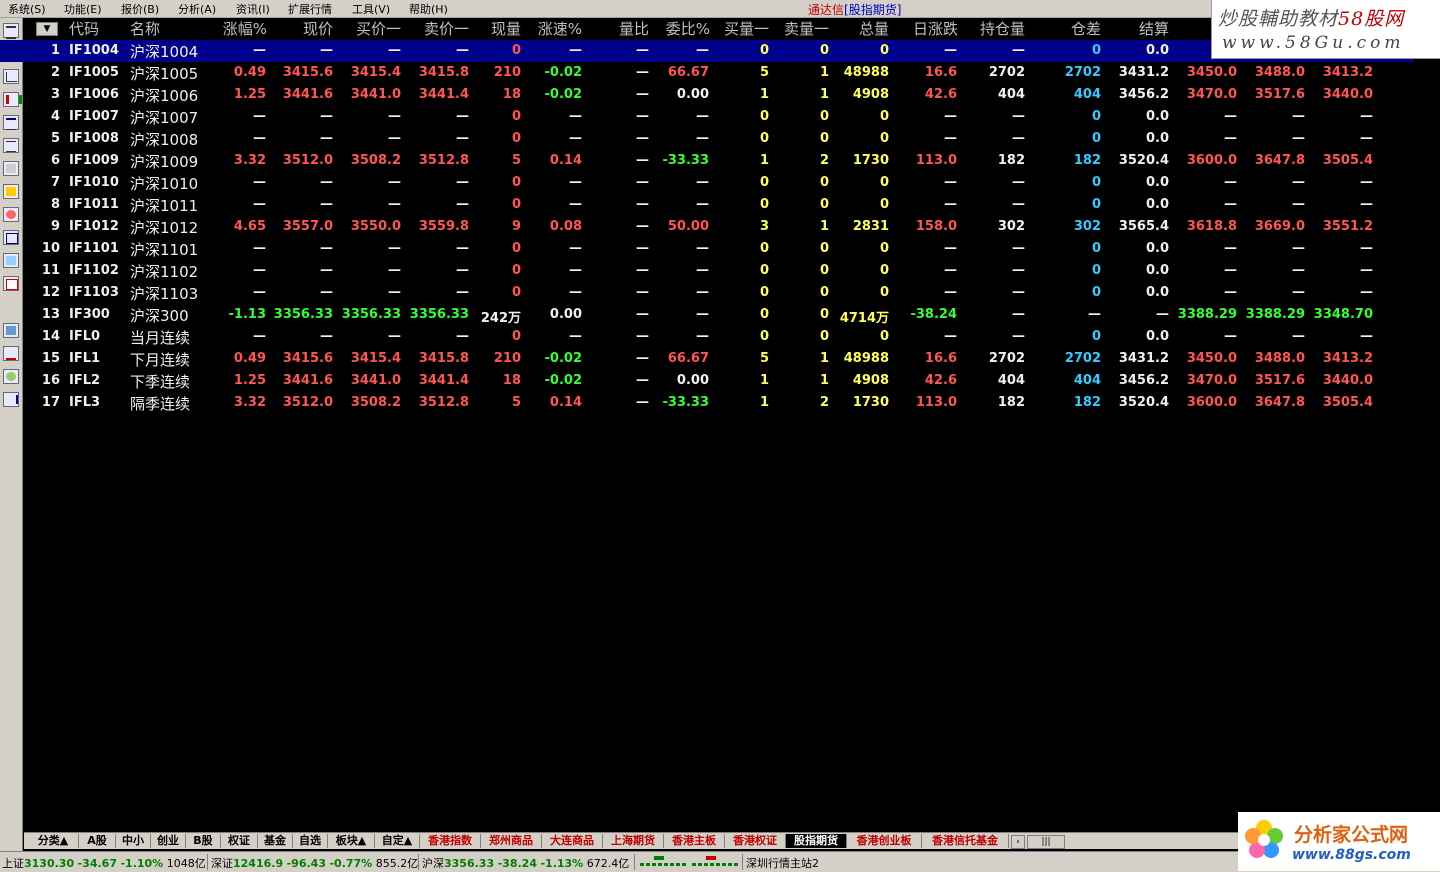  What do you see at coordinates (197, 9) in the screenshot?
I see `menu-analysis: 分析(A)` at bounding box center [197, 9].